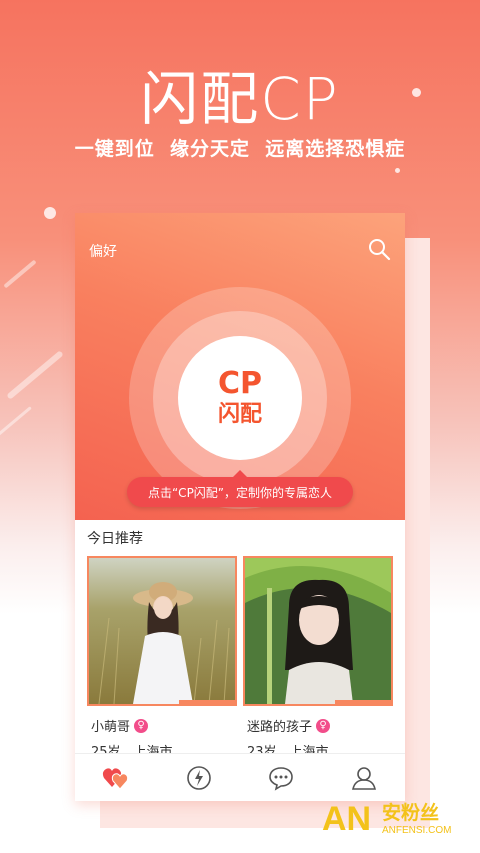 Image resolution: width=480 pixels, height=853 pixels. I want to click on chat-icon, so click(281, 778).